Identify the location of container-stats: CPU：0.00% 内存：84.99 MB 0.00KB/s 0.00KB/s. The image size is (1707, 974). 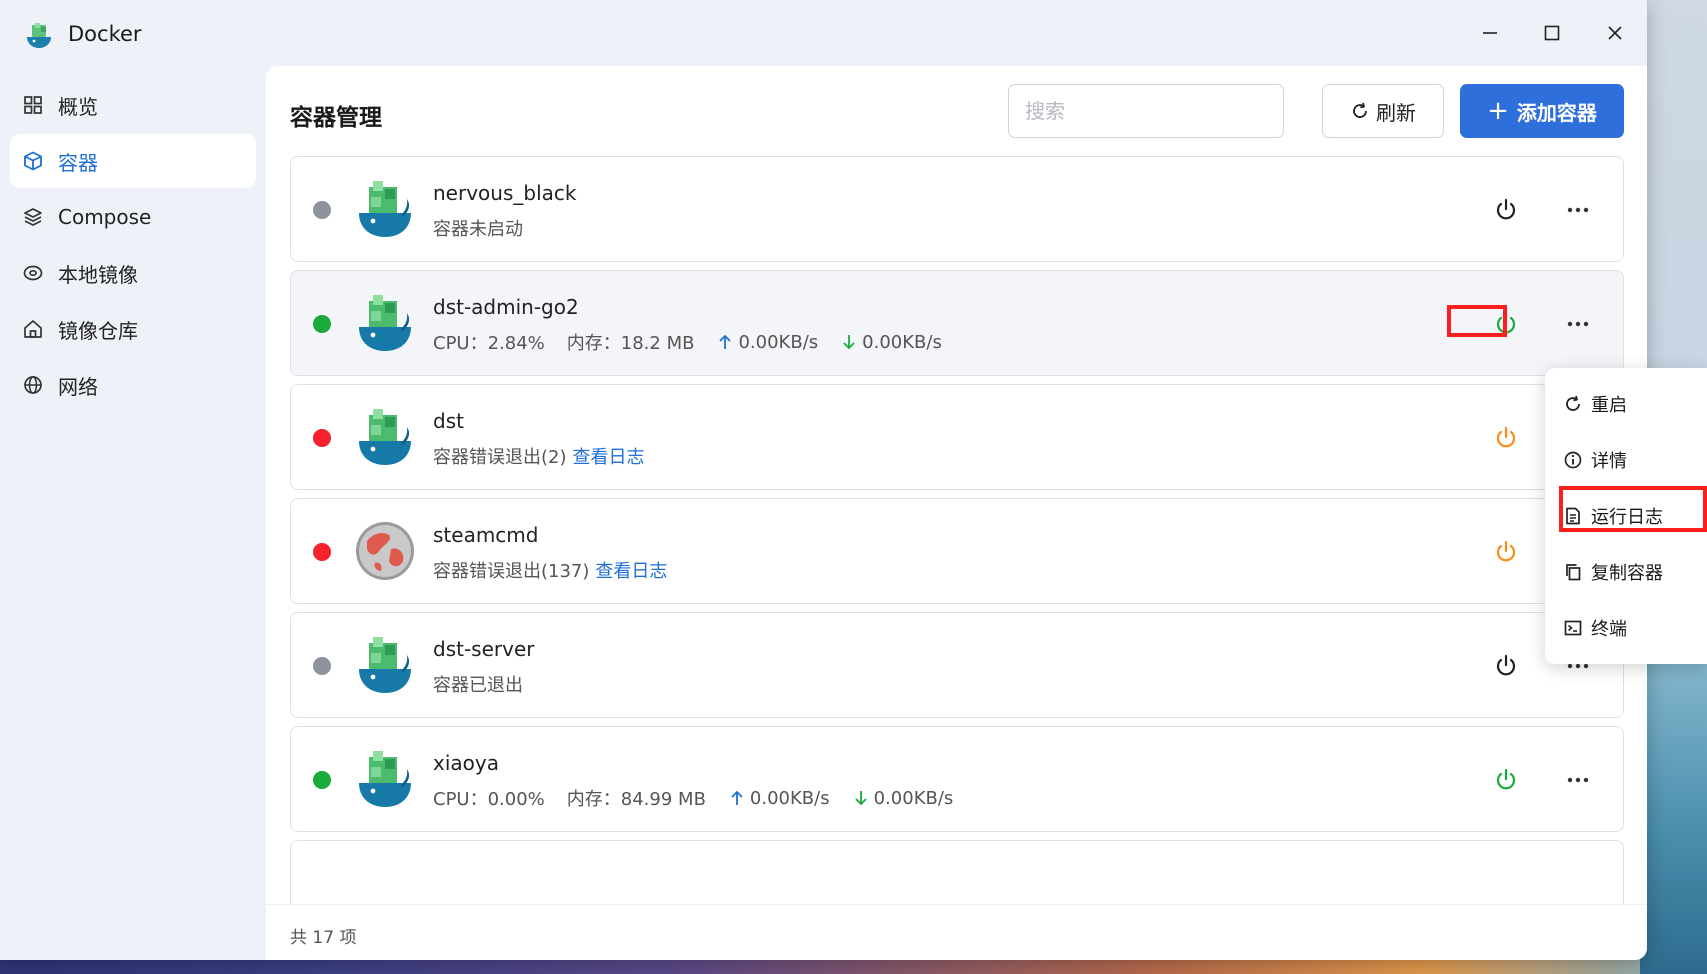
(693, 798).